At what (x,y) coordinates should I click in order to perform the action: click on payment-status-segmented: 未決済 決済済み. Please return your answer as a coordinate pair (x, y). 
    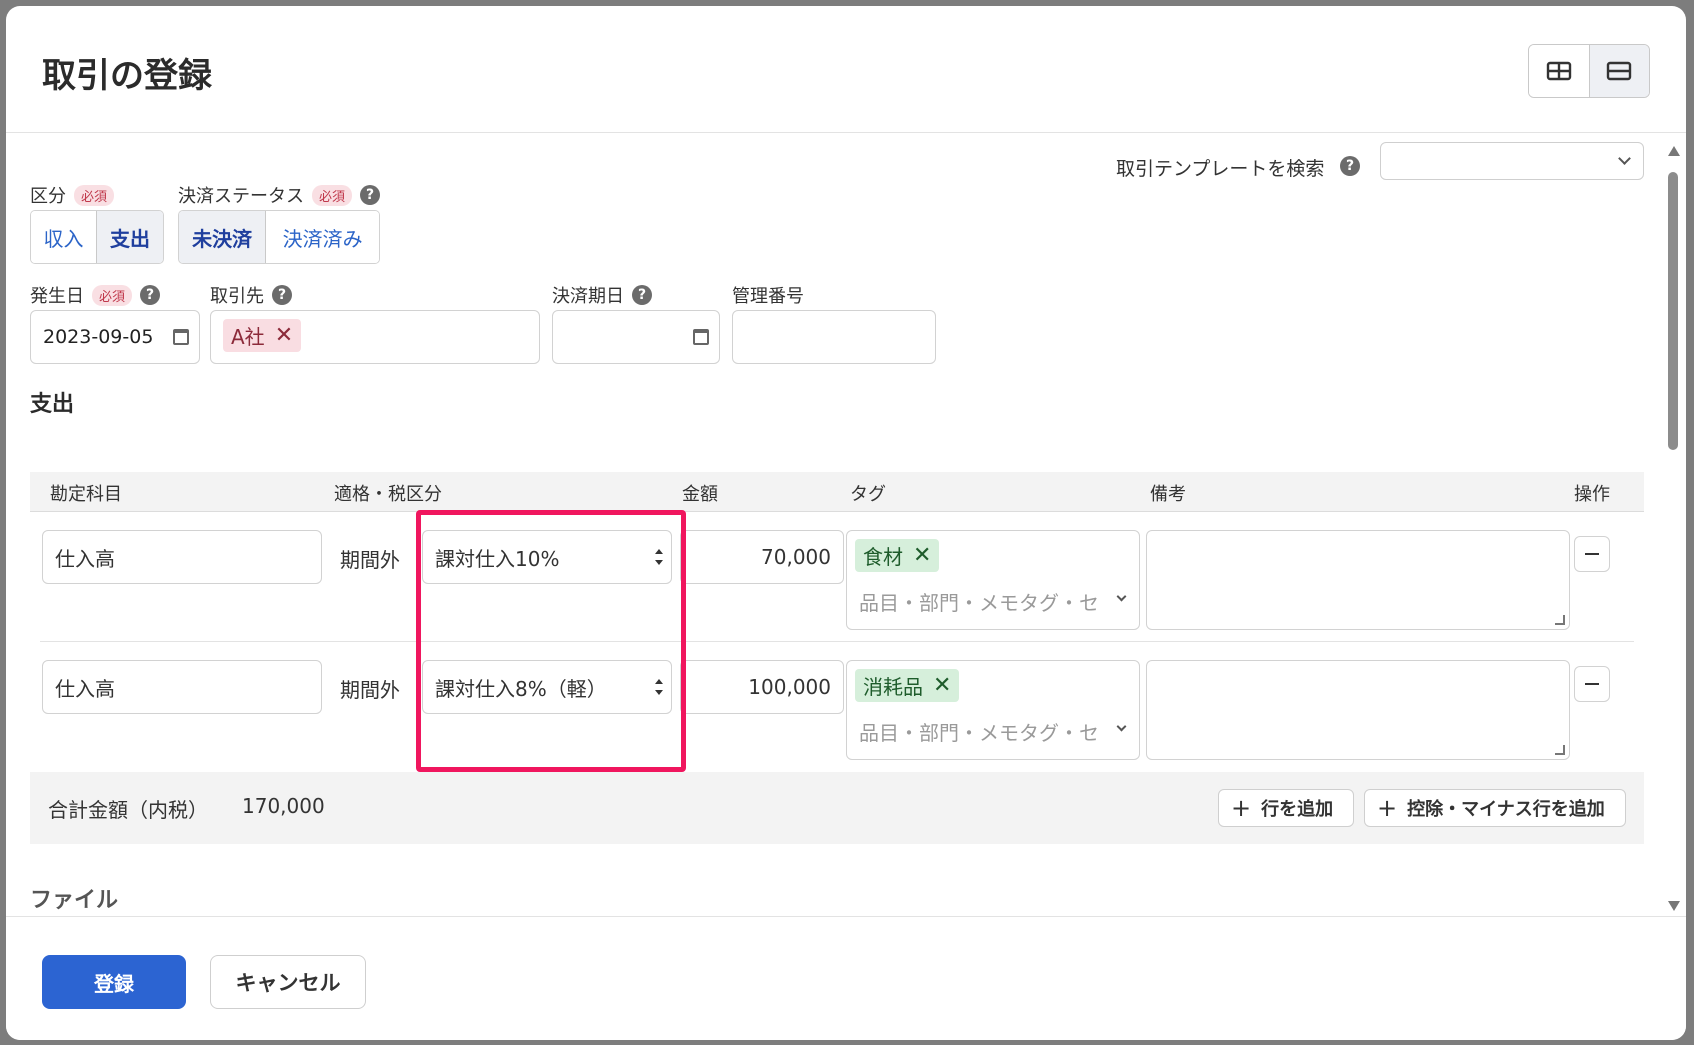
    Looking at the image, I should click on (279, 237).